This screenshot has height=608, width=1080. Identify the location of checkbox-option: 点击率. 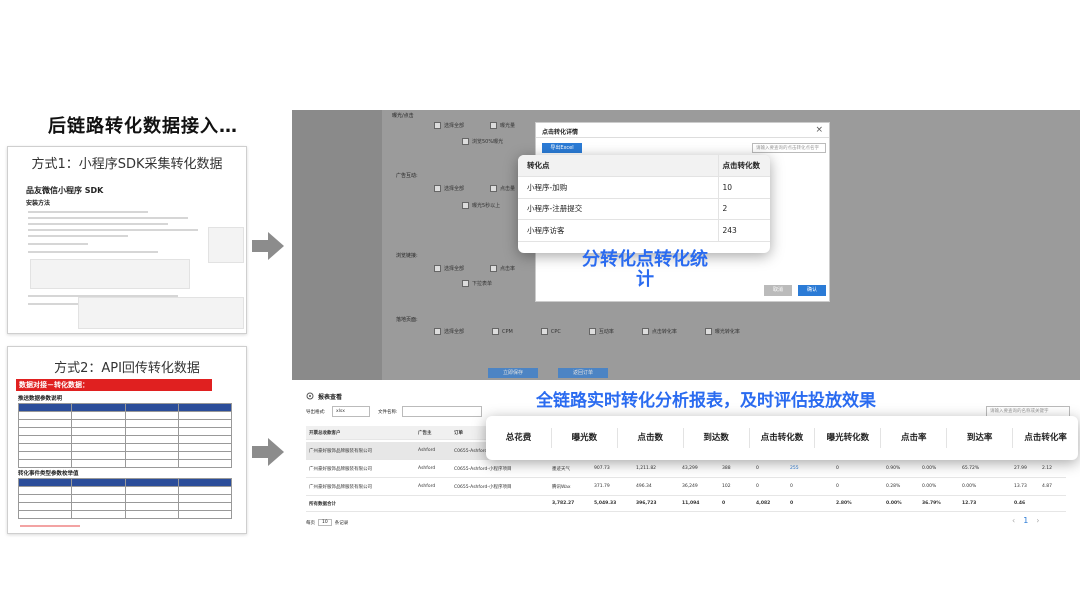
(502, 268).